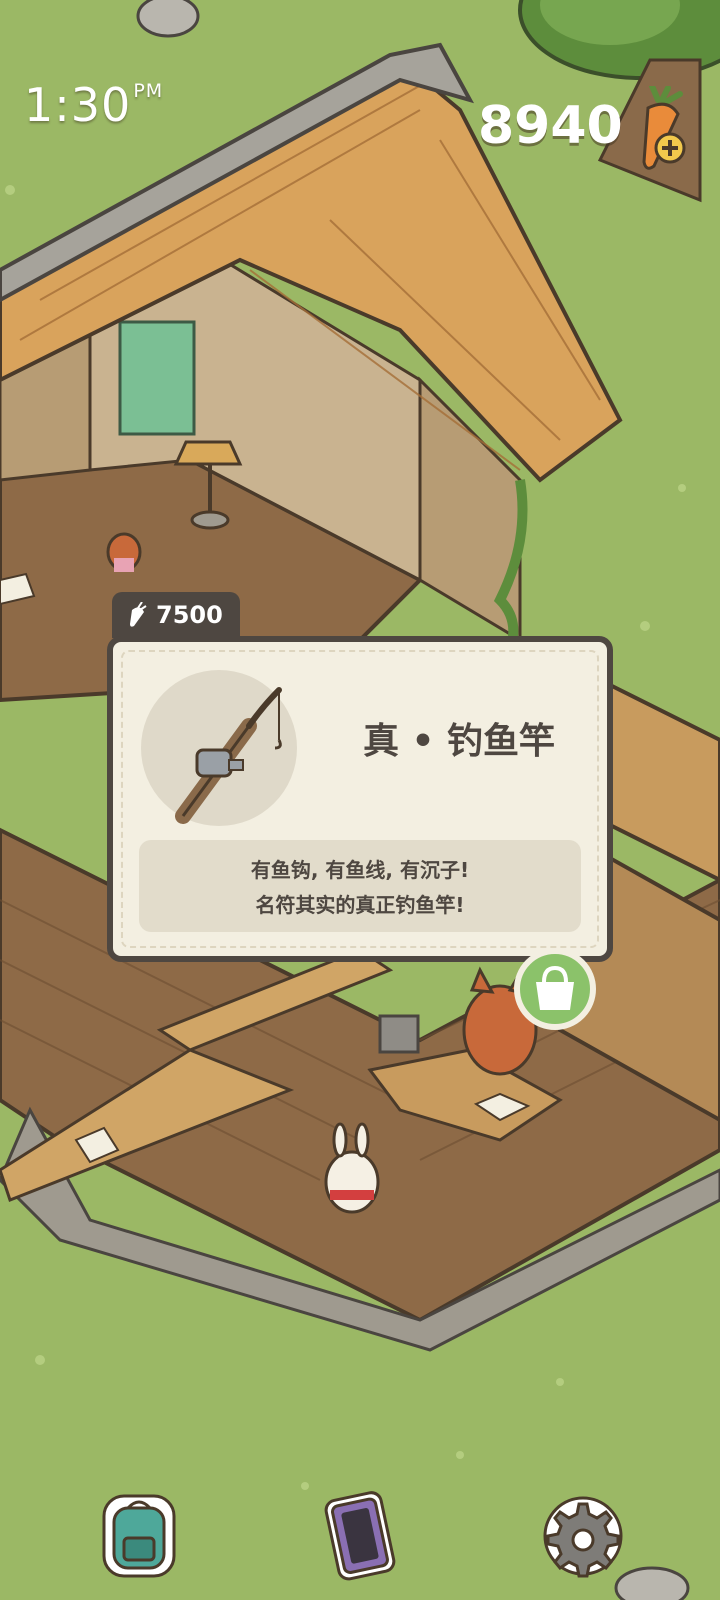 Image resolution: width=720 pixels, height=1600 pixels. I want to click on carrot-balance: 8940, so click(550, 126).